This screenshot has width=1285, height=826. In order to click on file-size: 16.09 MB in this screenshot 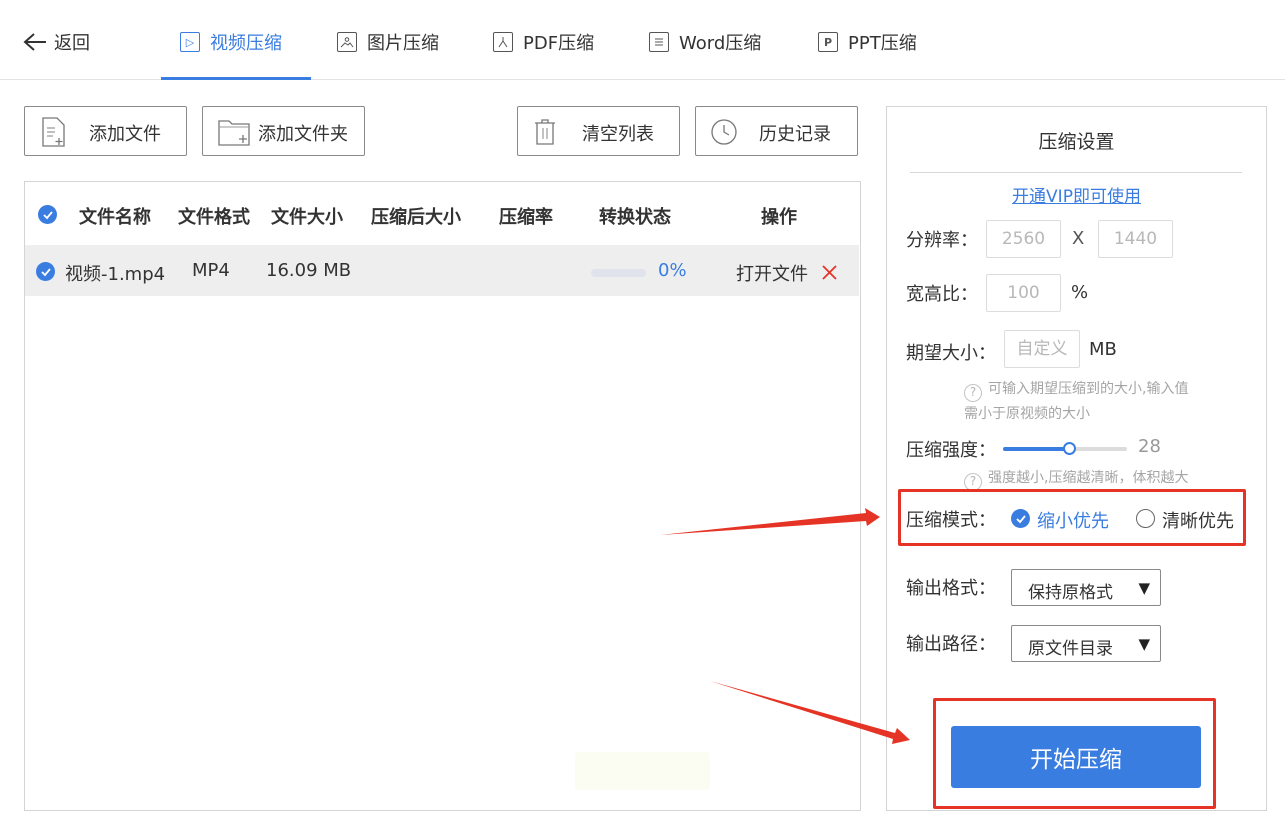, I will do `click(309, 270)`.